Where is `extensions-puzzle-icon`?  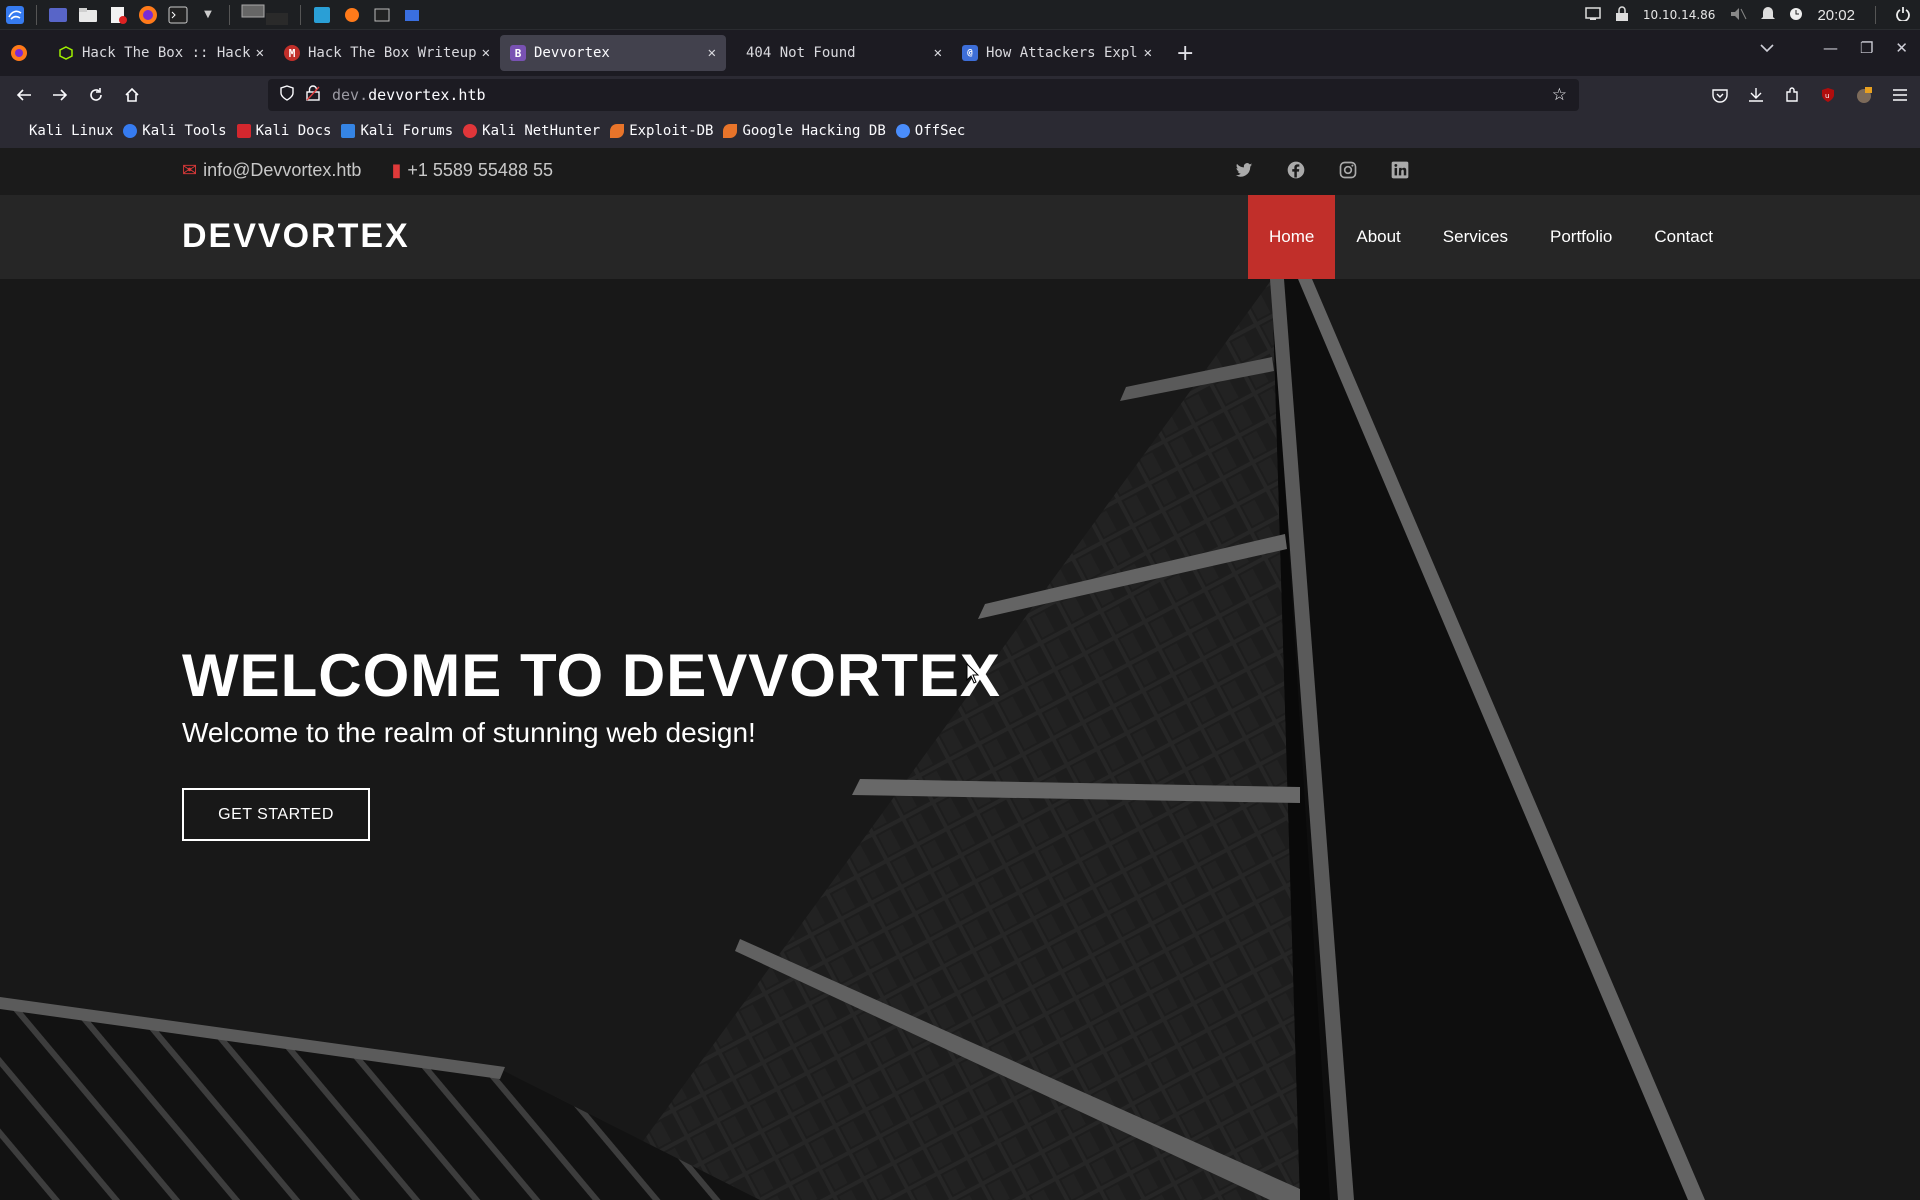
extensions-puzzle-icon is located at coordinates (1792, 95).